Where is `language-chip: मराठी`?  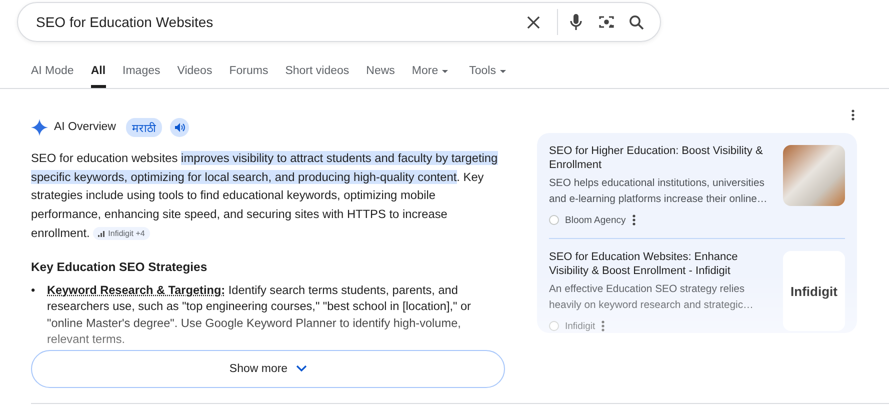 language-chip: मराठी is located at coordinates (144, 127).